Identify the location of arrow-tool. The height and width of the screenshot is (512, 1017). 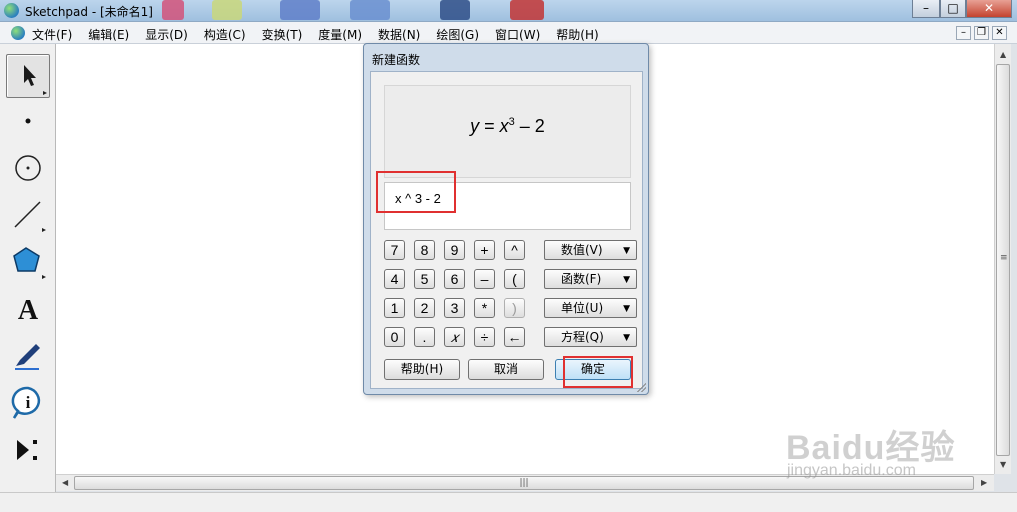
(28, 76).